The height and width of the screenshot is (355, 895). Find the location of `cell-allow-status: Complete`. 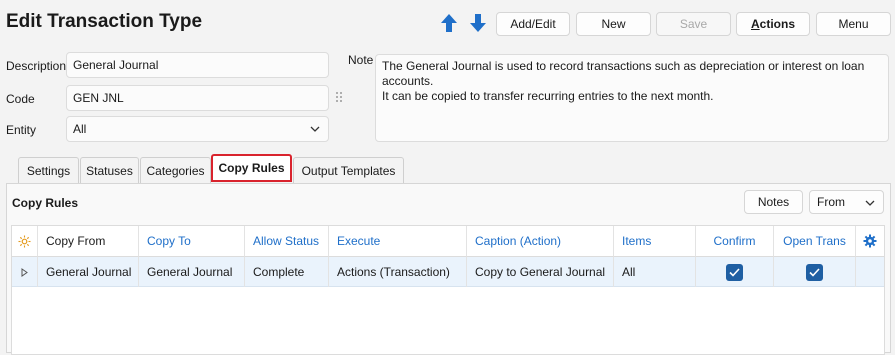

cell-allow-status: Complete is located at coordinates (287, 272).